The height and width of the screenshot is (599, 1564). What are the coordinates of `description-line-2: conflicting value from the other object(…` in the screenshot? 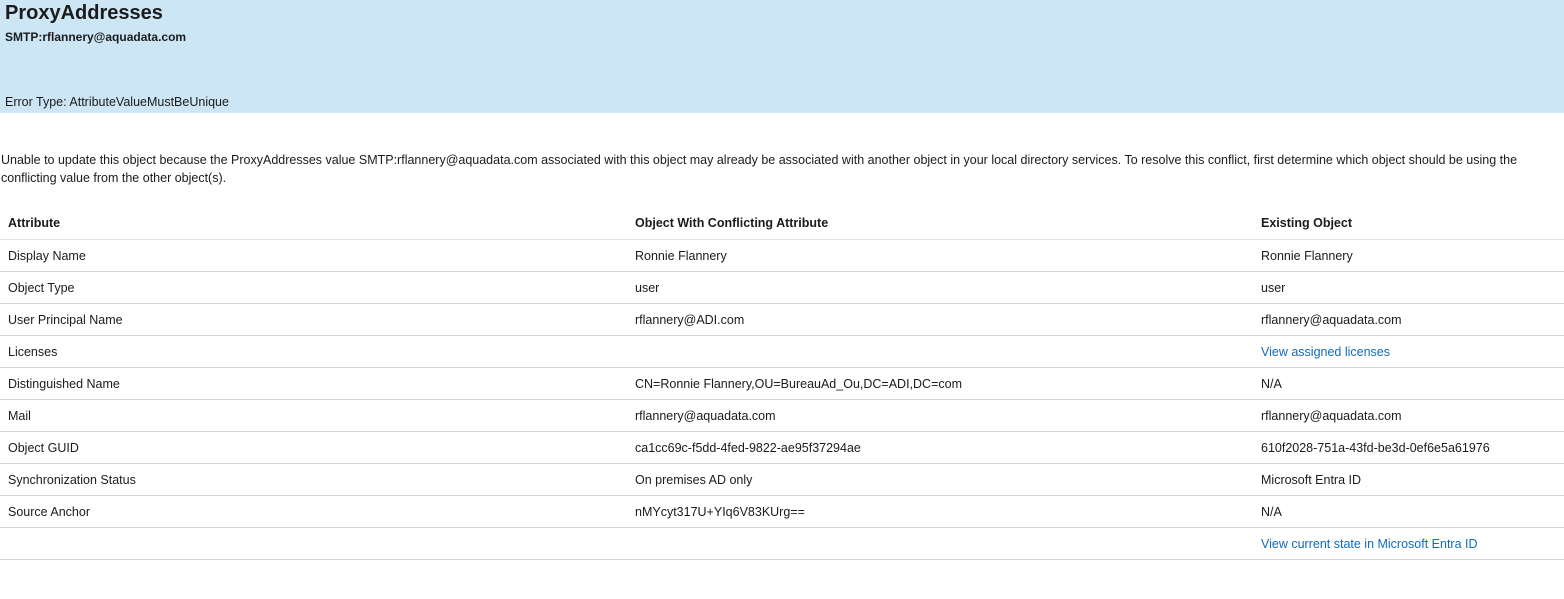 It's located at (114, 178).